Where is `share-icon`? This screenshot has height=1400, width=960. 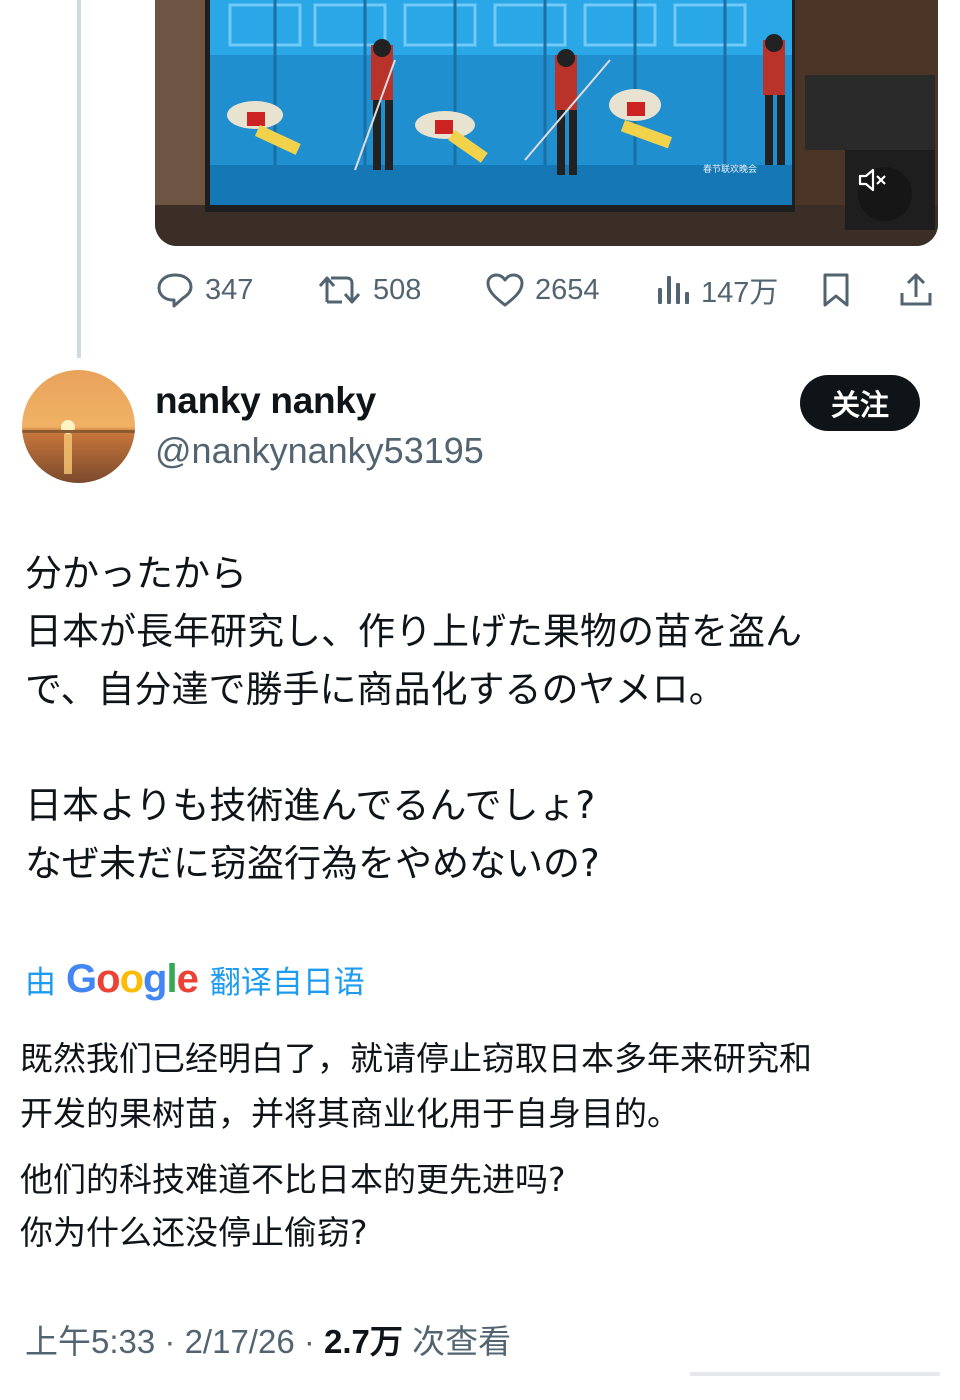
share-icon is located at coordinates (916, 289).